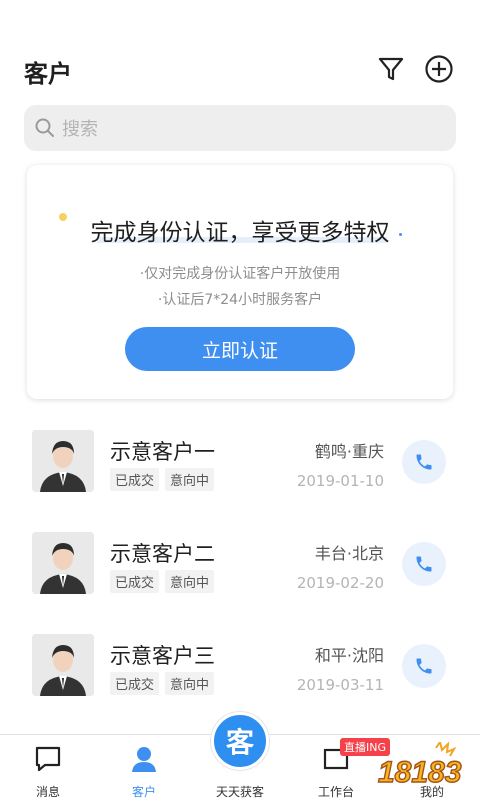 This screenshot has width=480, height=800. I want to click on customer-location: 和平·沈阳, so click(349, 655).